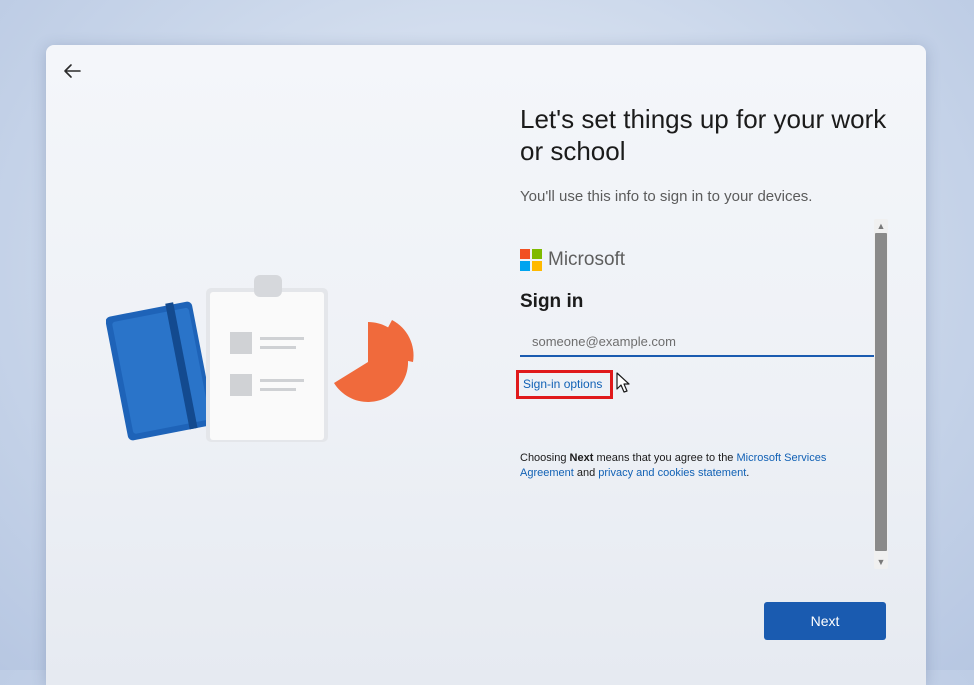 This screenshot has width=974, height=685. Describe the element at coordinates (525, 266) in the screenshot. I see `ms-logo-blue` at that location.